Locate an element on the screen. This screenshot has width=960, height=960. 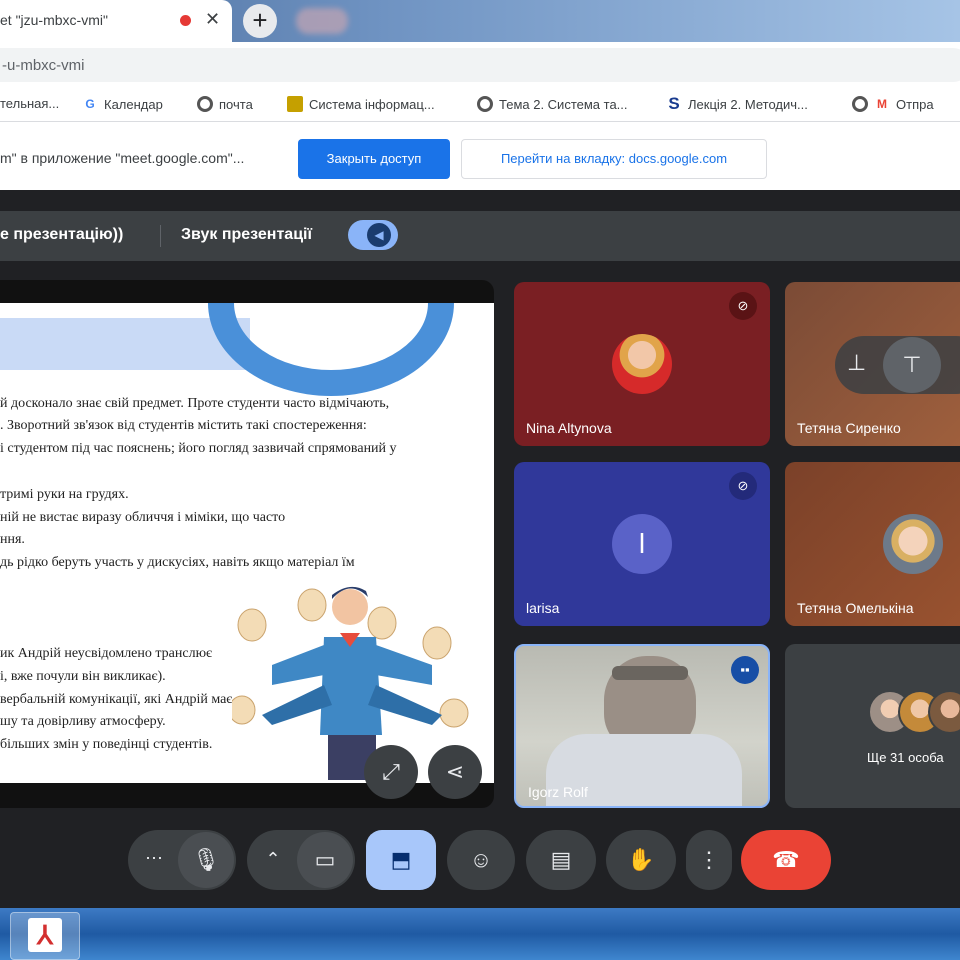
participant-name: Тетяна Сиренко is located at coordinates (849, 428).